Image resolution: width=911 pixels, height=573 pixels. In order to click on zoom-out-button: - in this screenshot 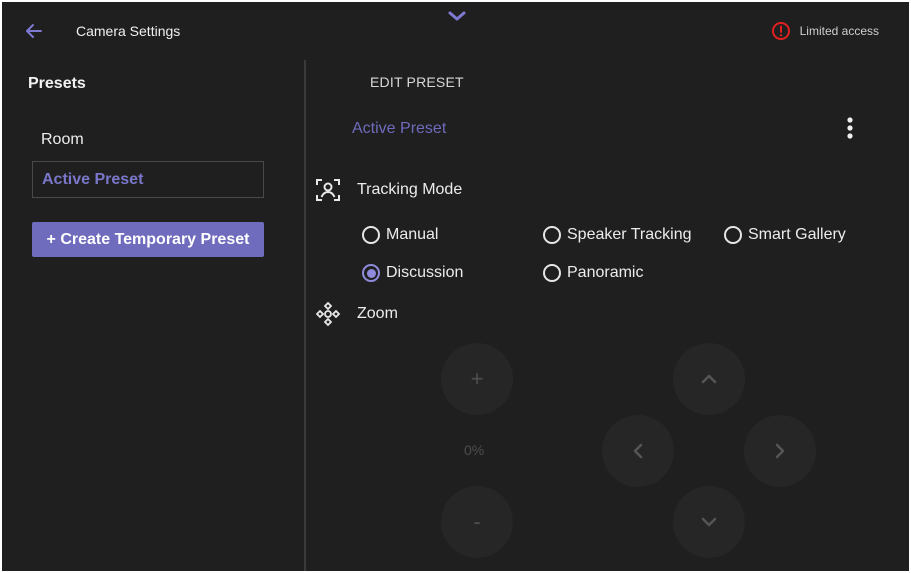, I will do `click(477, 522)`.